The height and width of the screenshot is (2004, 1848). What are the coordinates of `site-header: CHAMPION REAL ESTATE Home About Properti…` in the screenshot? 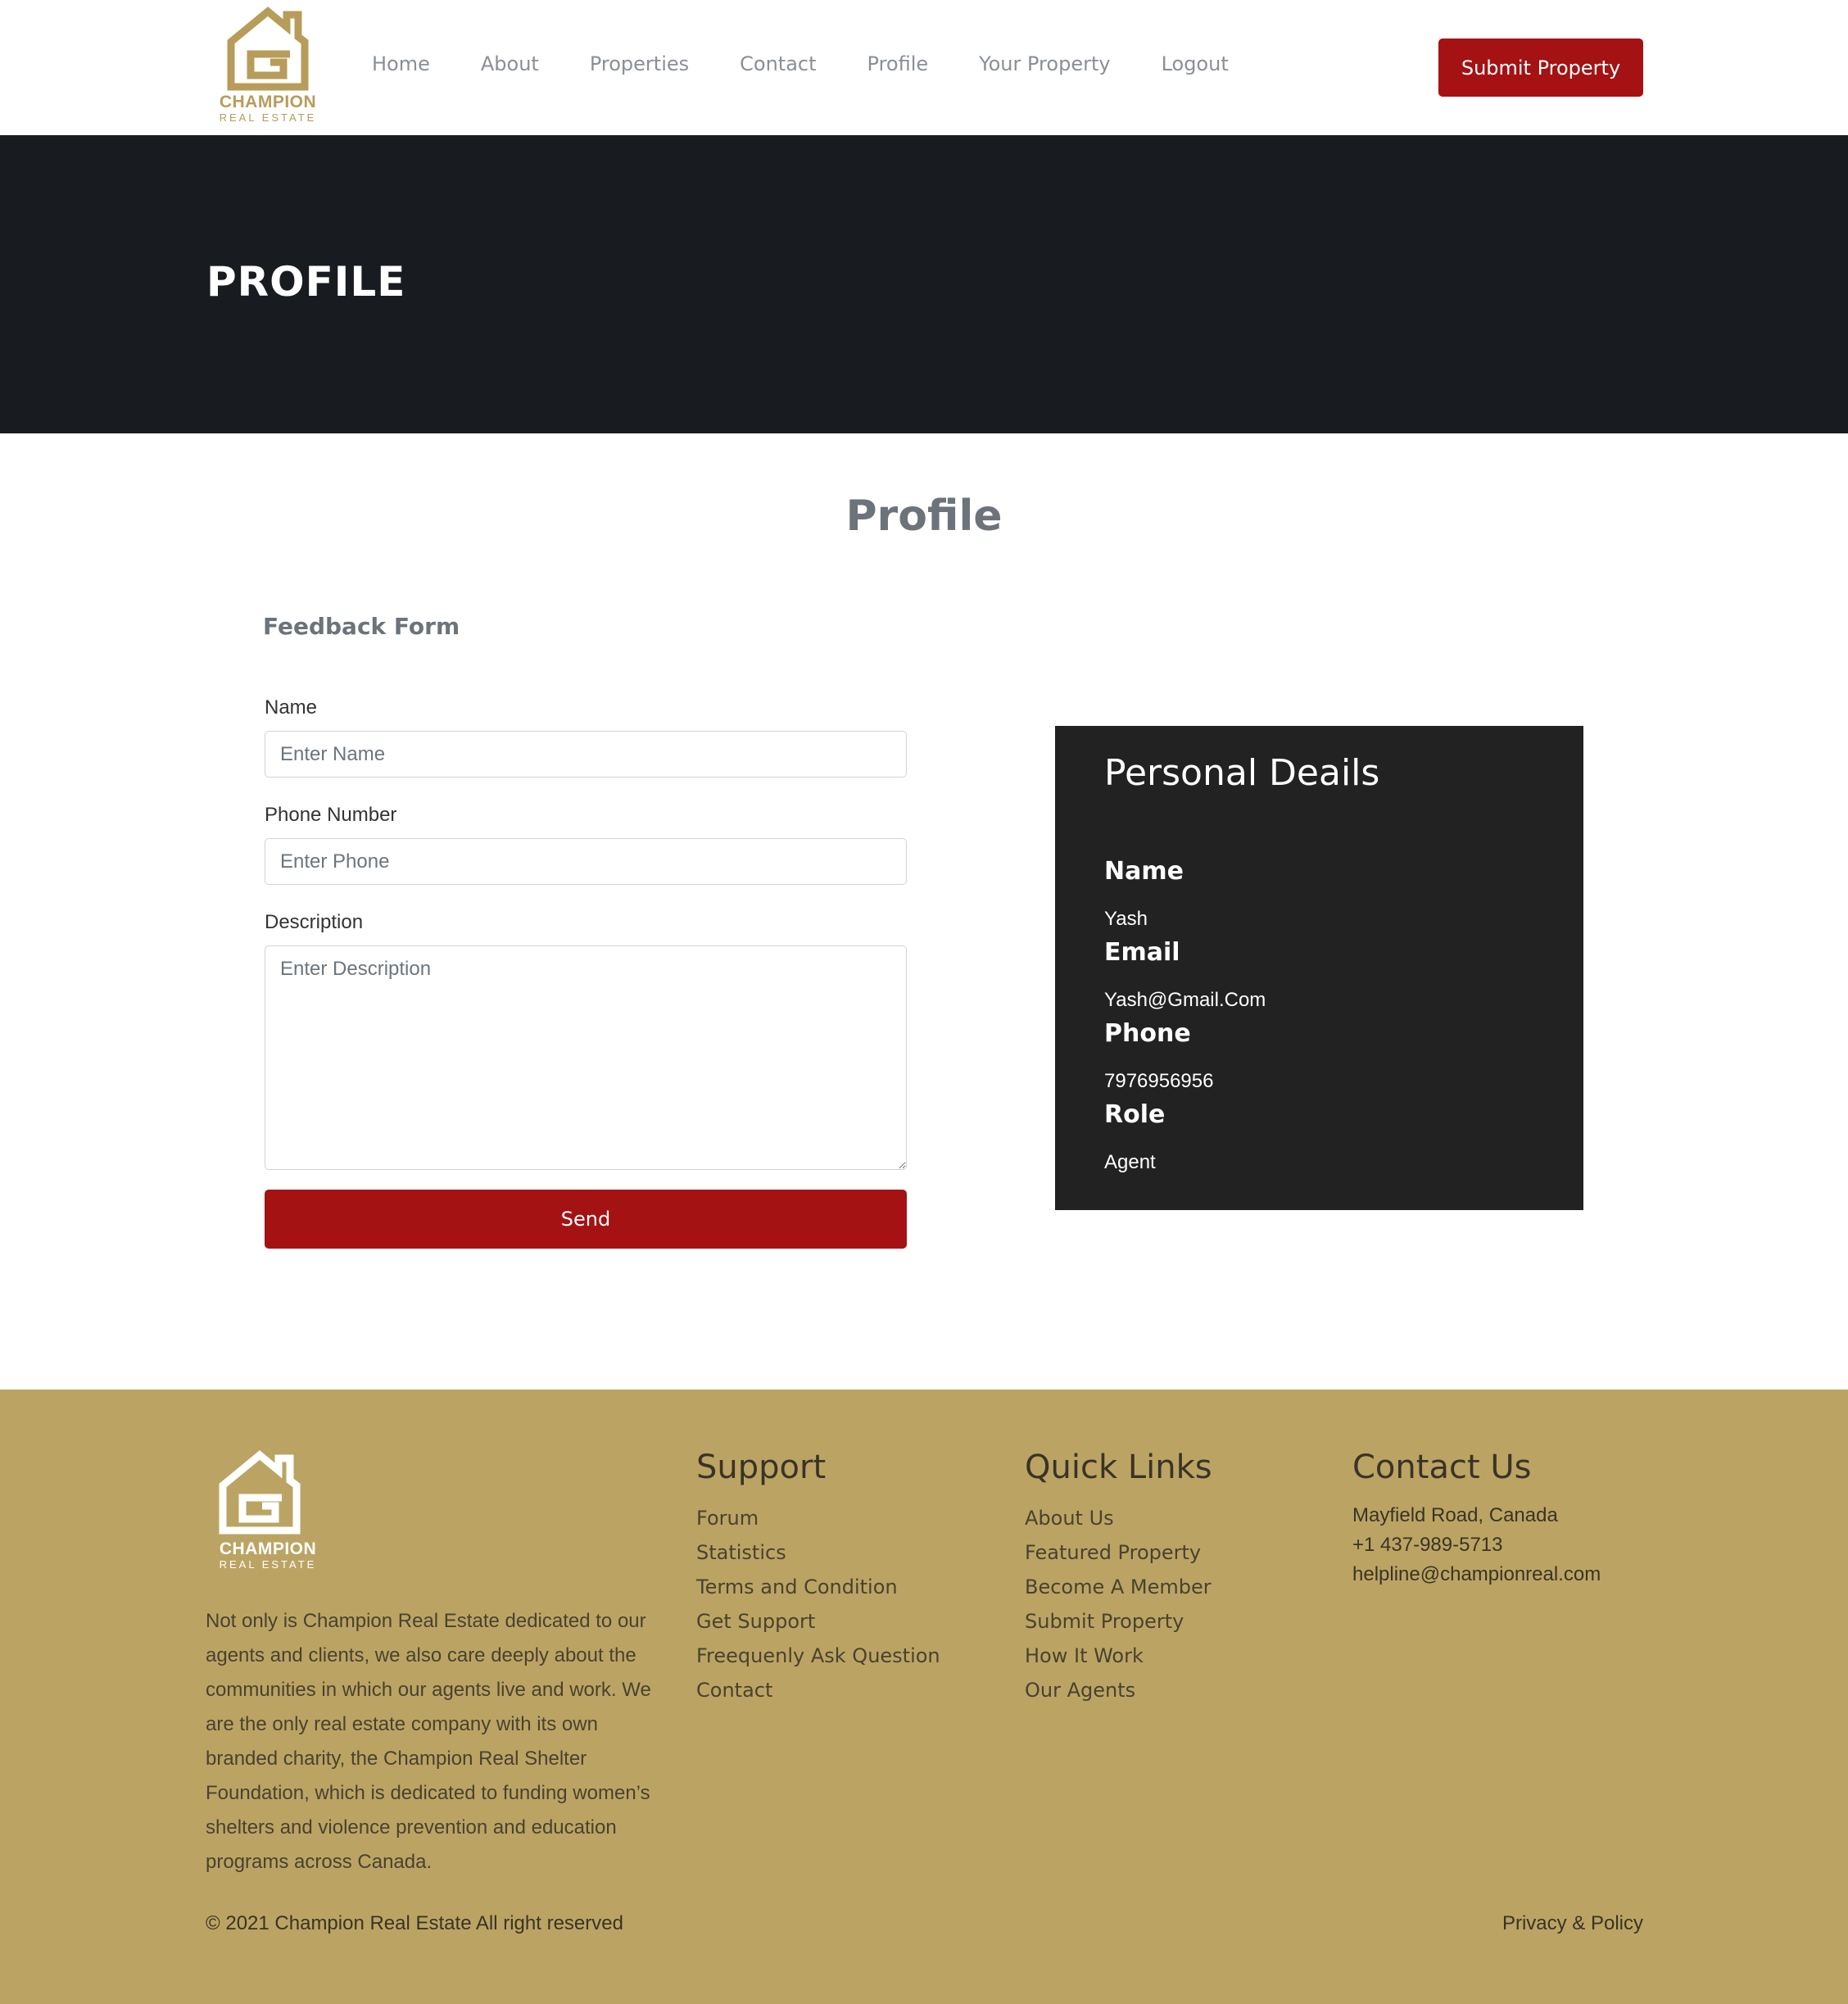 It's located at (924, 67).